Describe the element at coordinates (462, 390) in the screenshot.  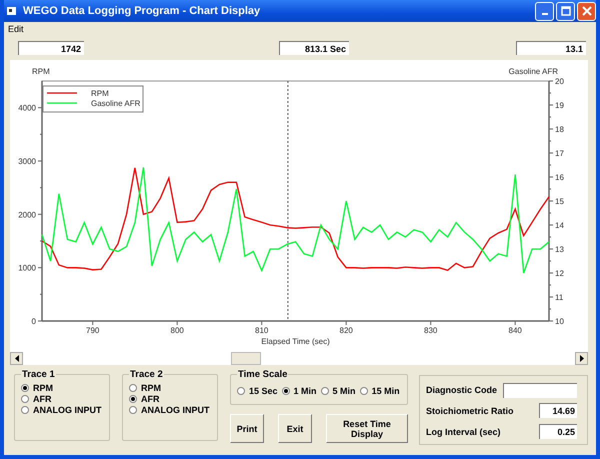
I see `setting-label: Diagnostic Code` at that location.